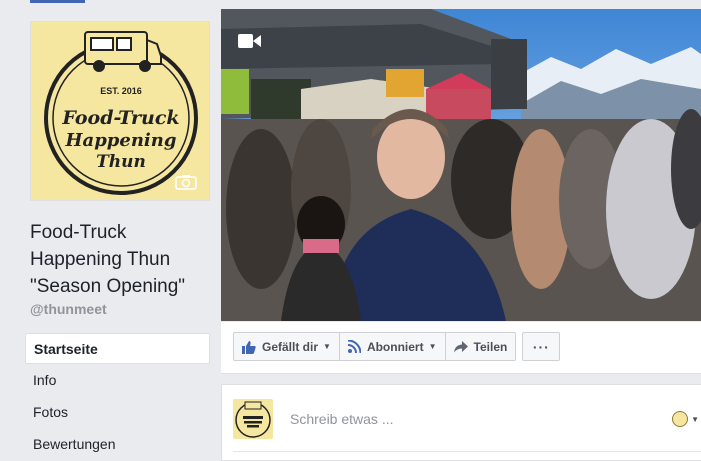  I want to click on more-options-button: ···, so click(541, 346).